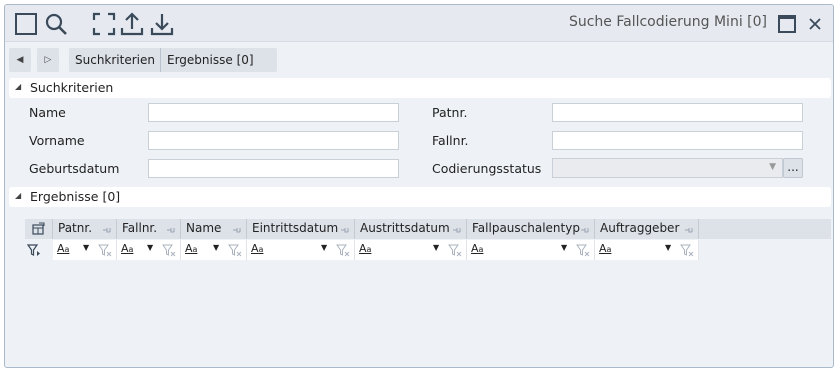 The height and width of the screenshot is (372, 838). Describe the element at coordinates (72, 87) in the screenshot. I see `section-title: Suchkriterien` at that location.